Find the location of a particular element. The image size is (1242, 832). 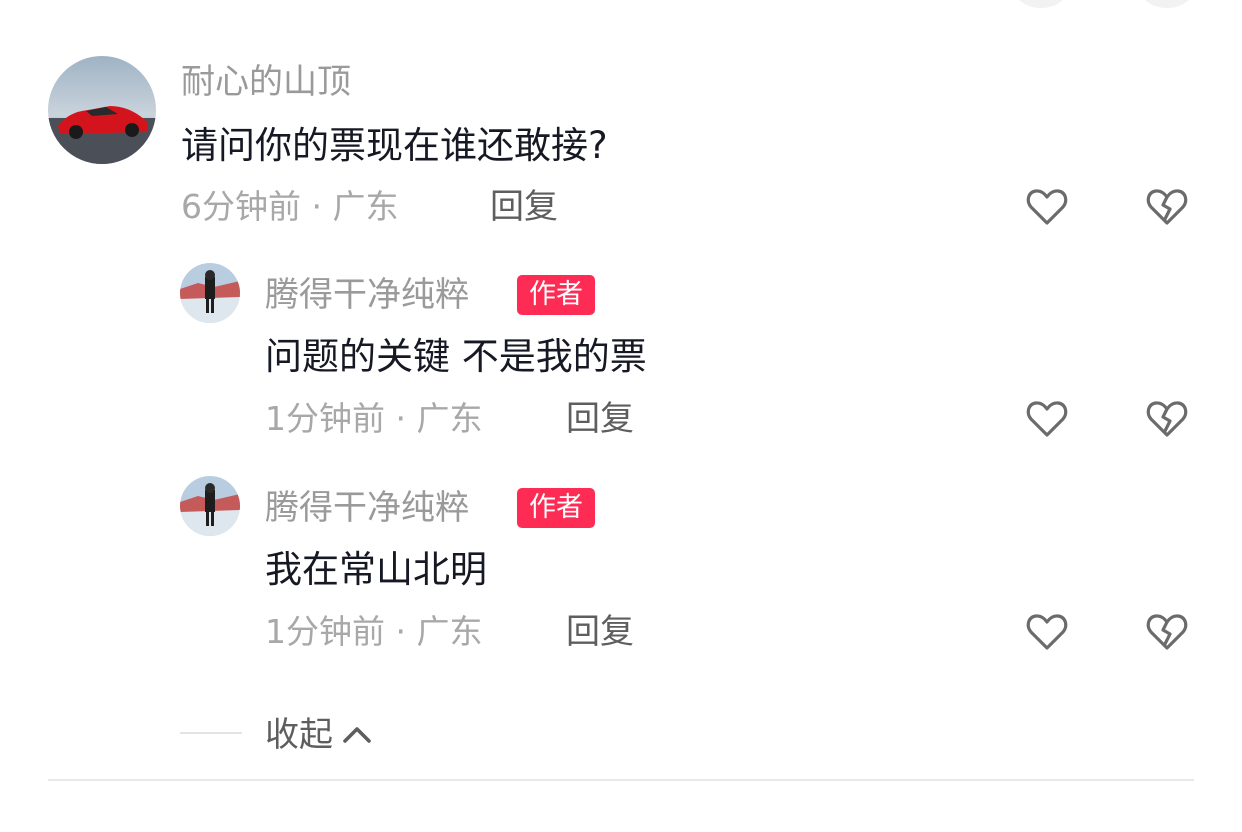

comment-text: 我在常山北明 is located at coordinates (376, 569).